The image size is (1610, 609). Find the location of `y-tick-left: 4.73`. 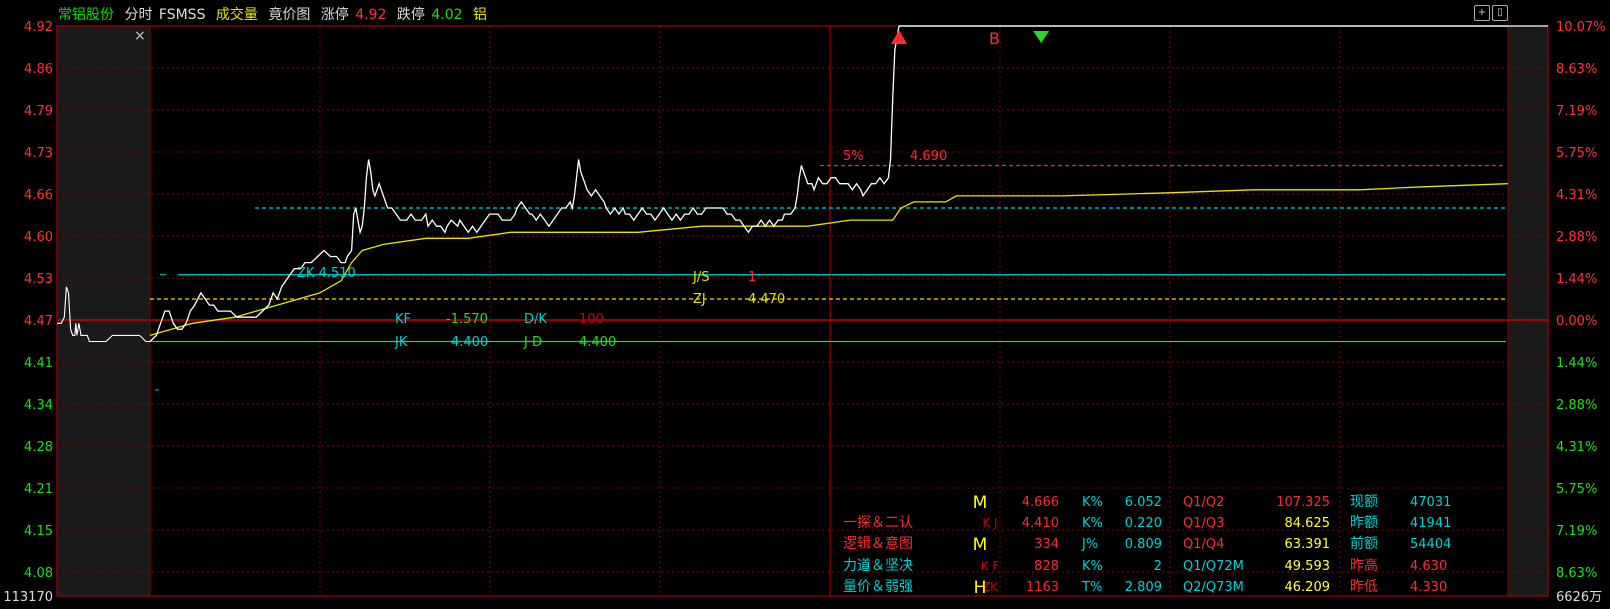

y-tick-left: 4.73 is located at coordinates (38, 153).